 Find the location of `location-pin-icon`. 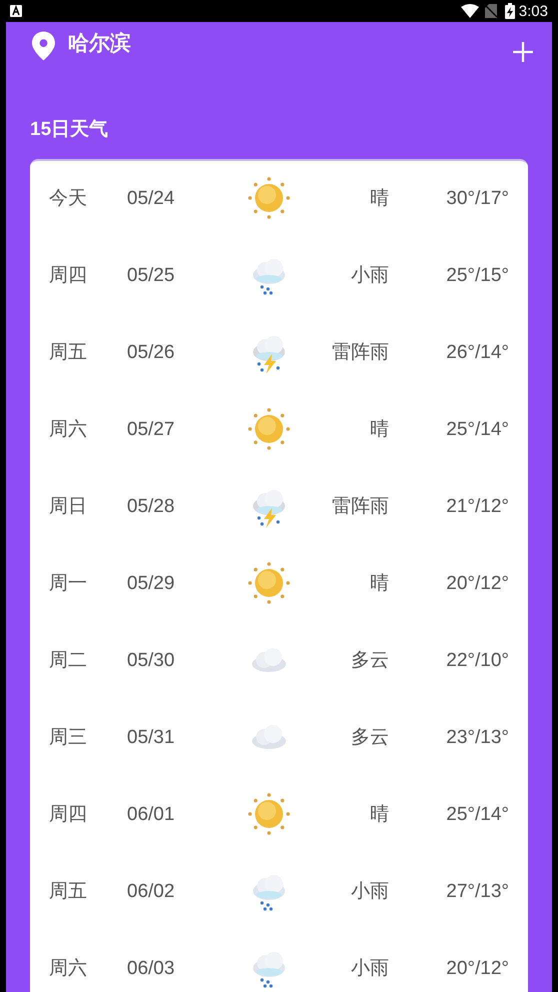

location-pin-icon is located at coordinates (43, 46).